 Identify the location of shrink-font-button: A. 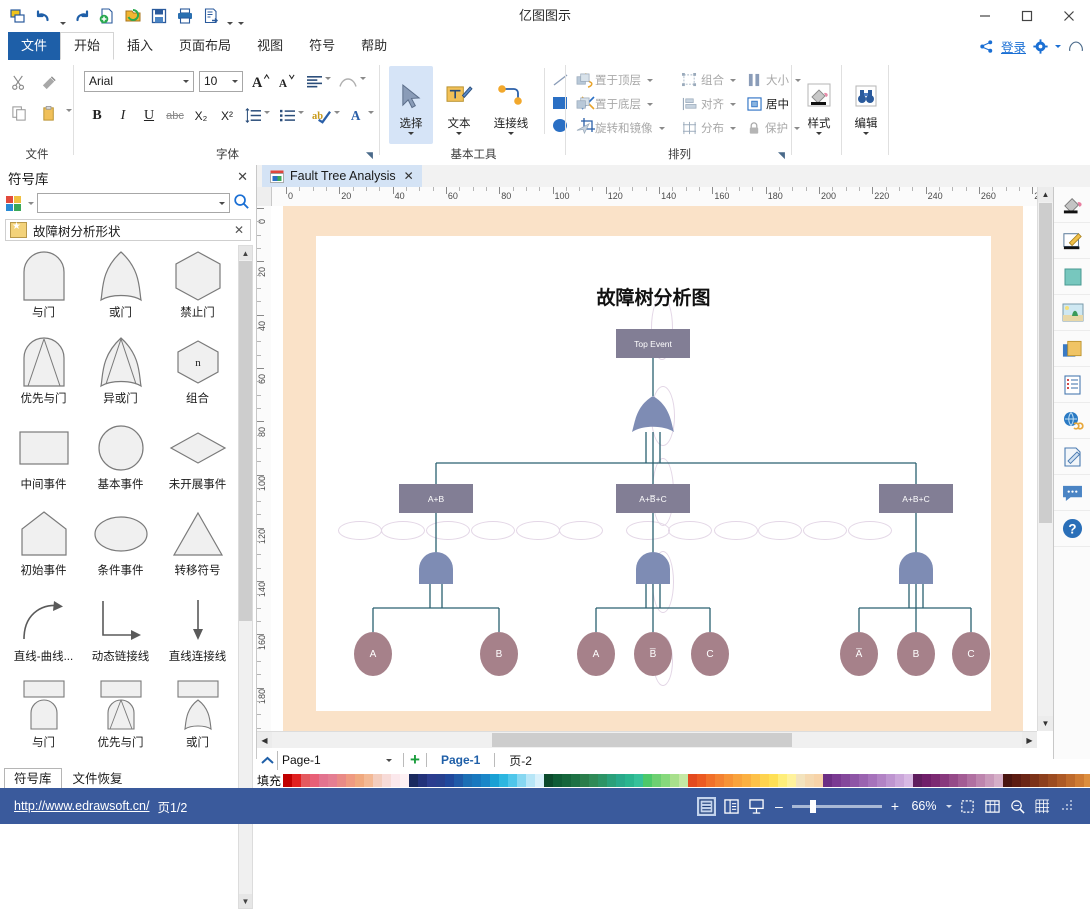
(286, 81).